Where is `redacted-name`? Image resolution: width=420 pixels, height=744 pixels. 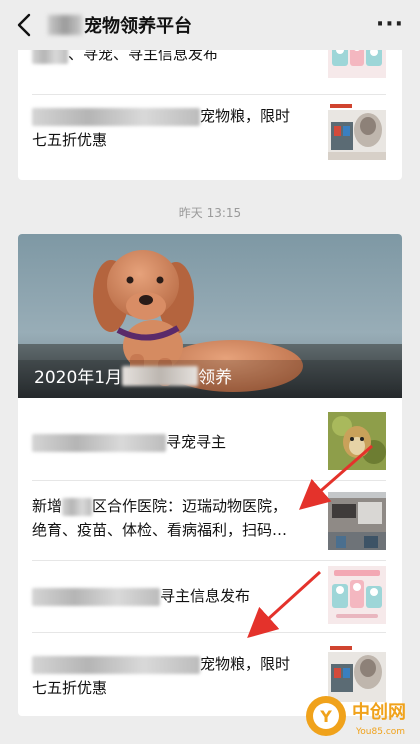
redacted-name is located at coordinates (65, 25).